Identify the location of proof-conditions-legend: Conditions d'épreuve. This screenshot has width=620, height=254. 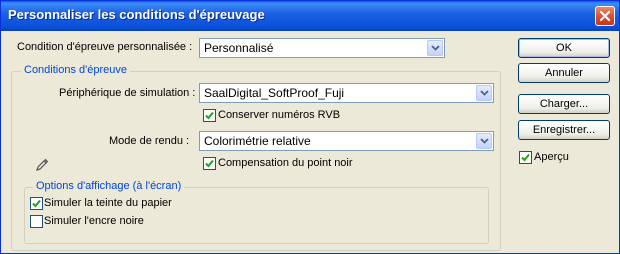
(76, 70).